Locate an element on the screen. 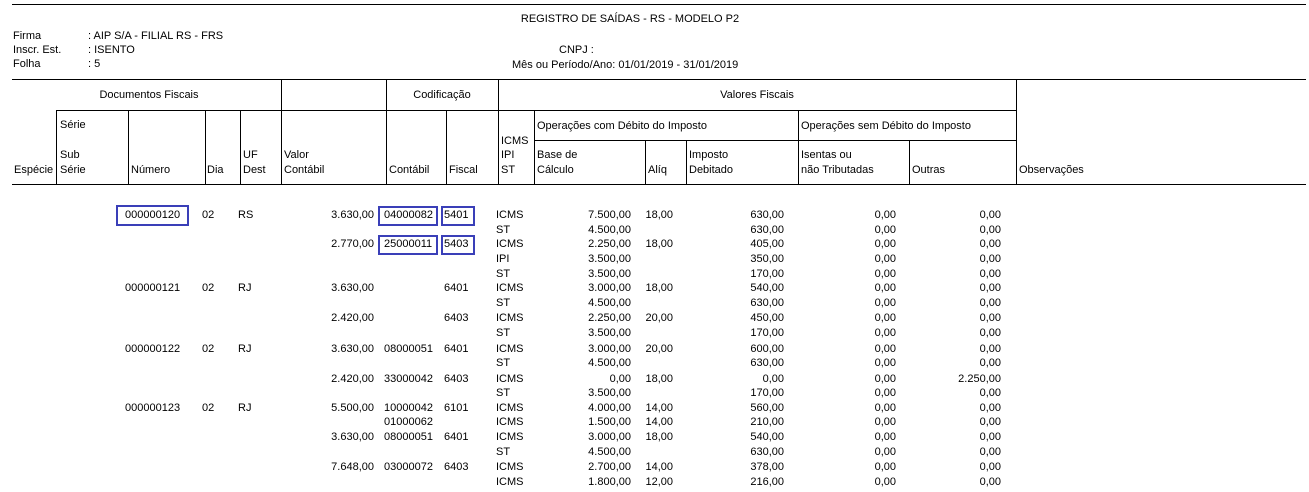 The width and height of the screenshot is (1309, 492). cell-numero: 000000122 is located at coordinates (153, 349).